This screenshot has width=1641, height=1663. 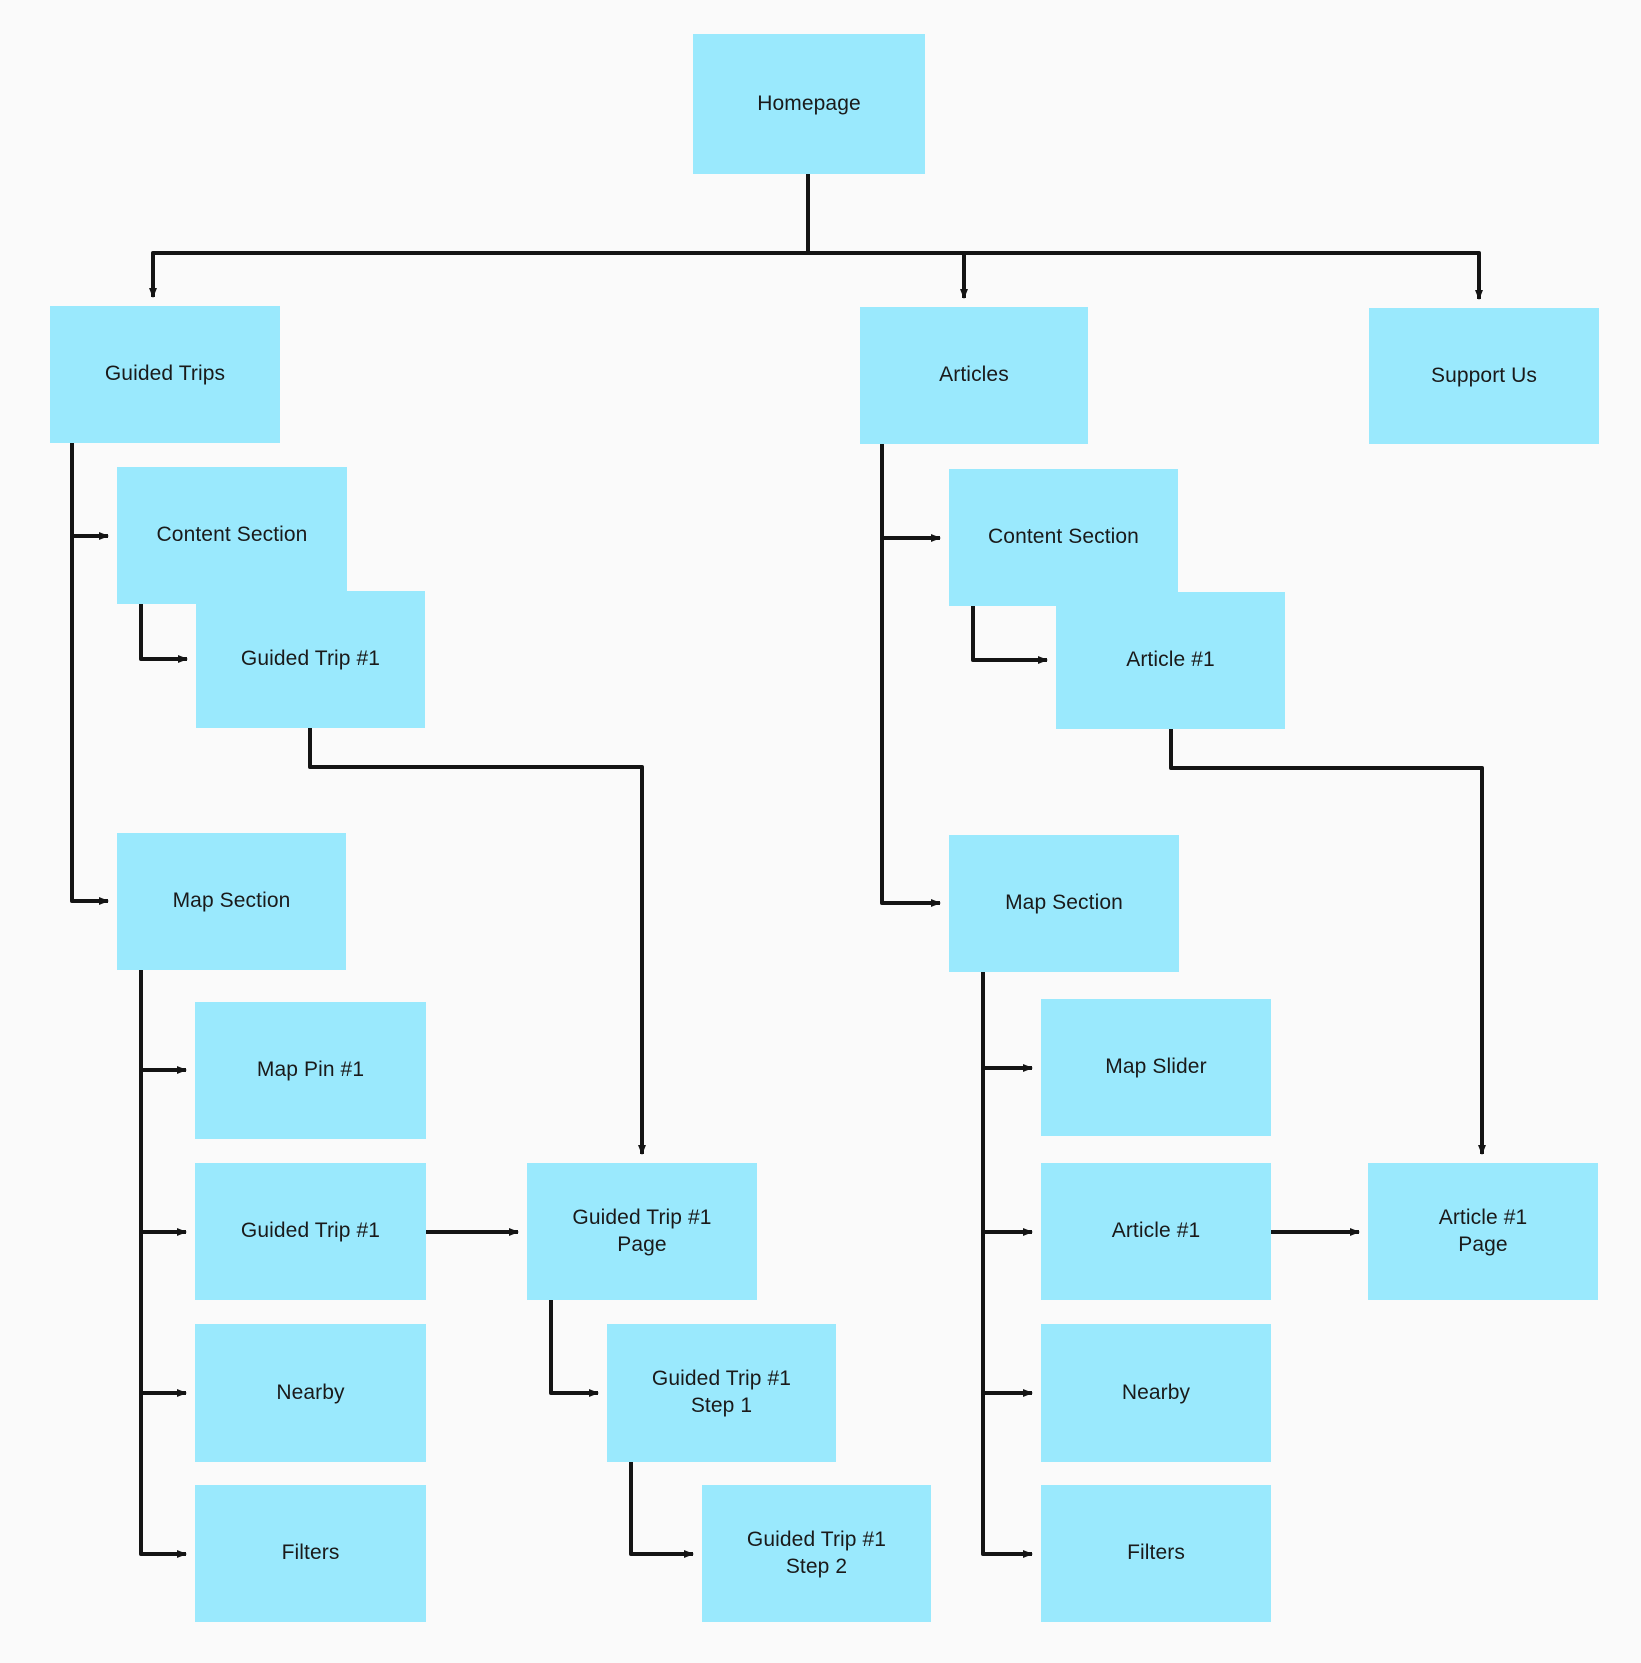 I want to click on node-label-gt-content-section: Content Section, so click(x=232, y=535).